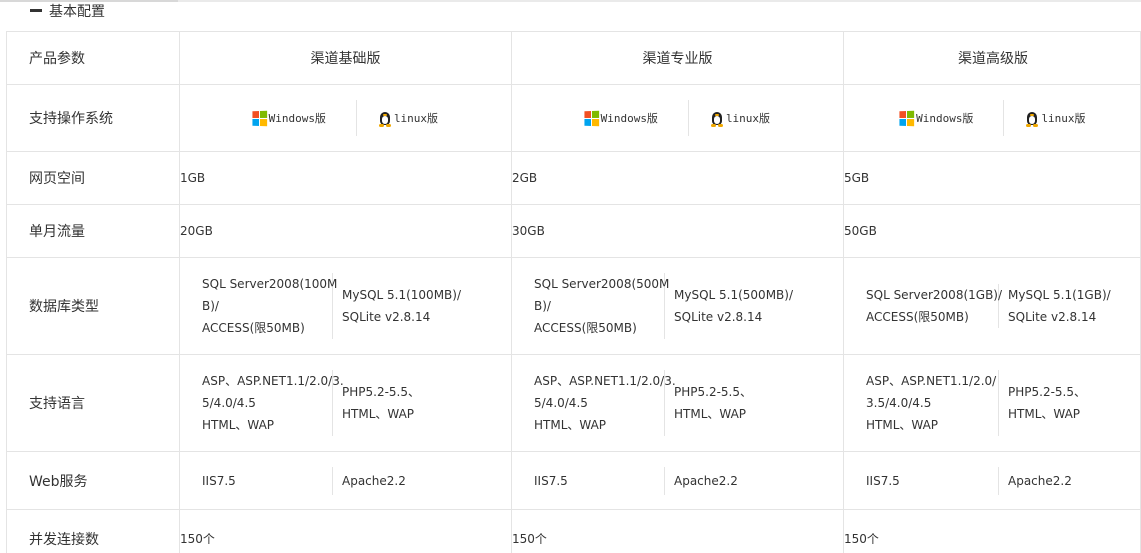 This screenshot has width=1141, height=553. I want to click on space-value-basic: 1GB, so click(345, 178).